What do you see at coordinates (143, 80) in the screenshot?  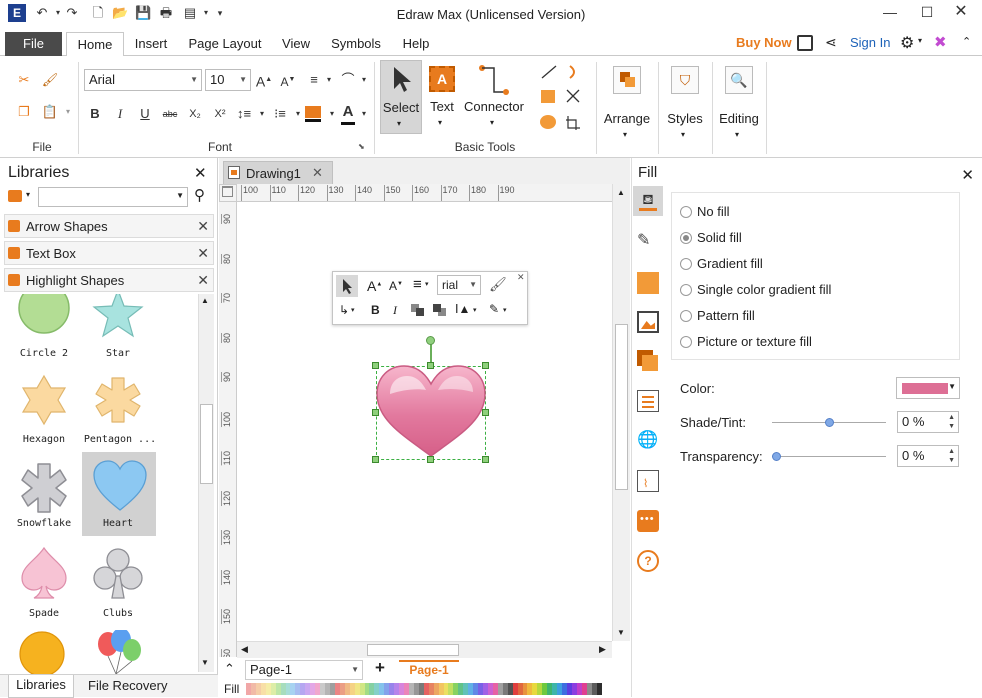 I see `font-name-combo: Arial ▼` at bounding box center [143, 80].